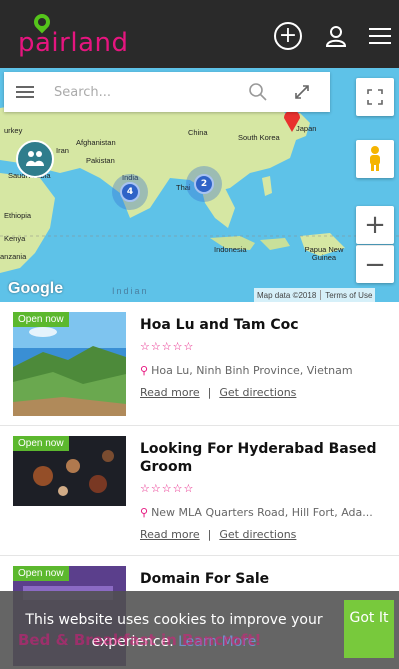 This screenshot has height=669, width=399. Describe the element at coordinates (140, 640) in the screenshot. I see `background-listing-text: Bed & Breakfast in Bancroft!` at that location.